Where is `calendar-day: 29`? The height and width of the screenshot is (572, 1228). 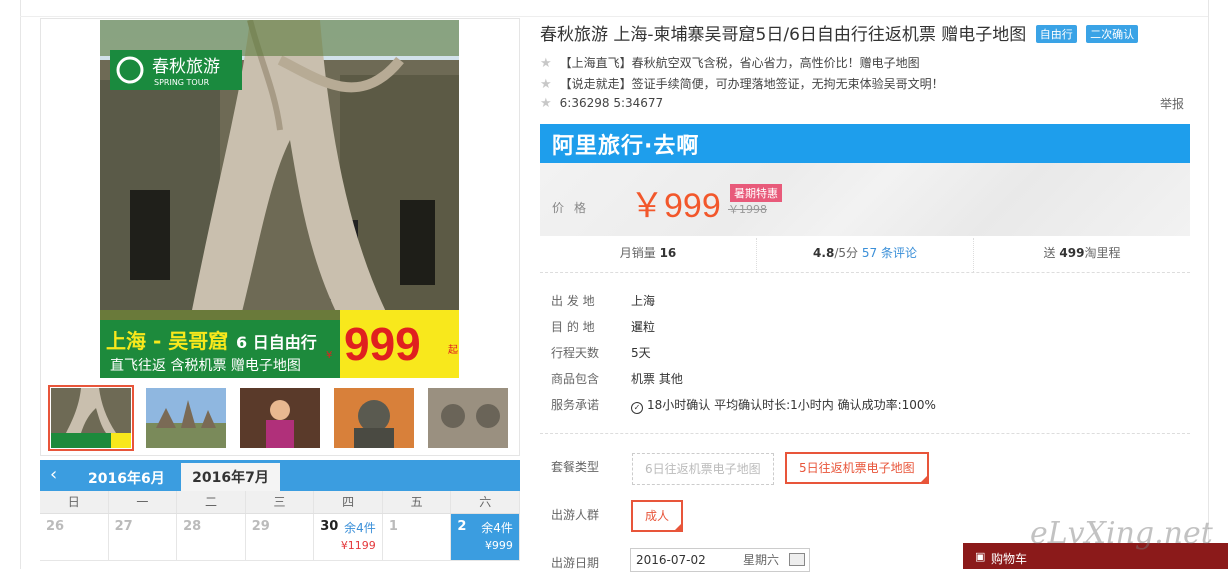 calendar-day: 29 is located at coordinates (280, 537).